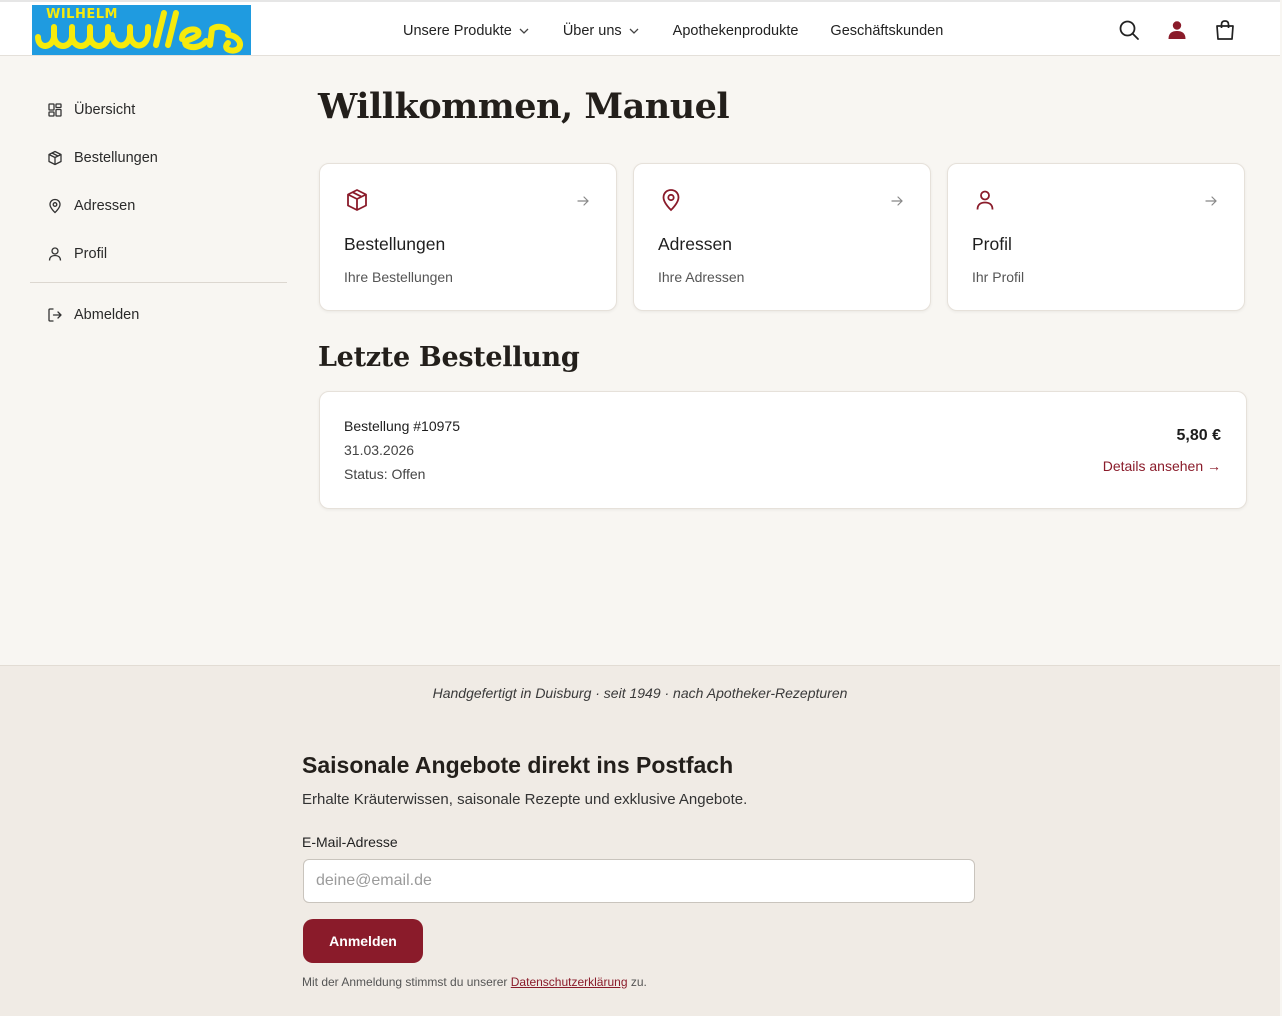  I want to click on nav-item-geschaeftskunden: Geschäftskunden, so click(886, 31).